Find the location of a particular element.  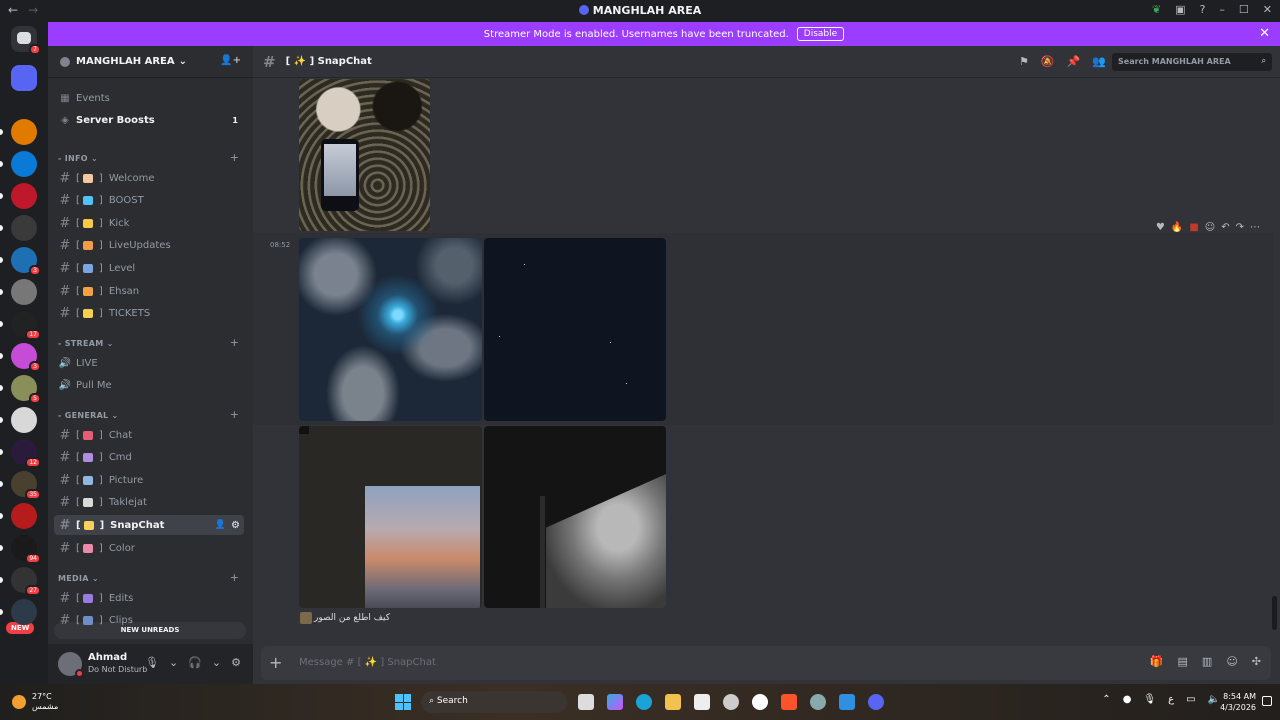

category-media: MEDIA ⌄ is located at coordinates (78, 578).